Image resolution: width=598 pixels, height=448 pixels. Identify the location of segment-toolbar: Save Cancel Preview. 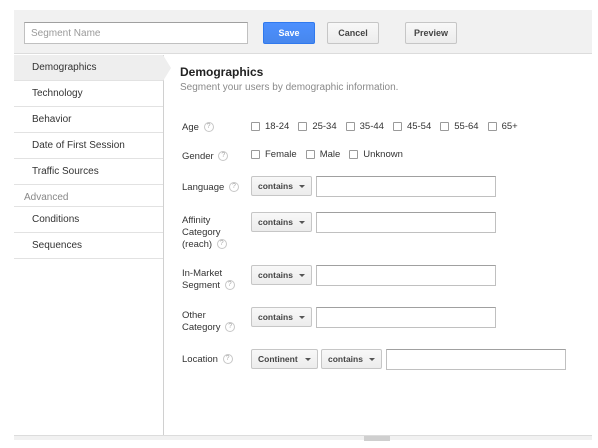
(303, 32).